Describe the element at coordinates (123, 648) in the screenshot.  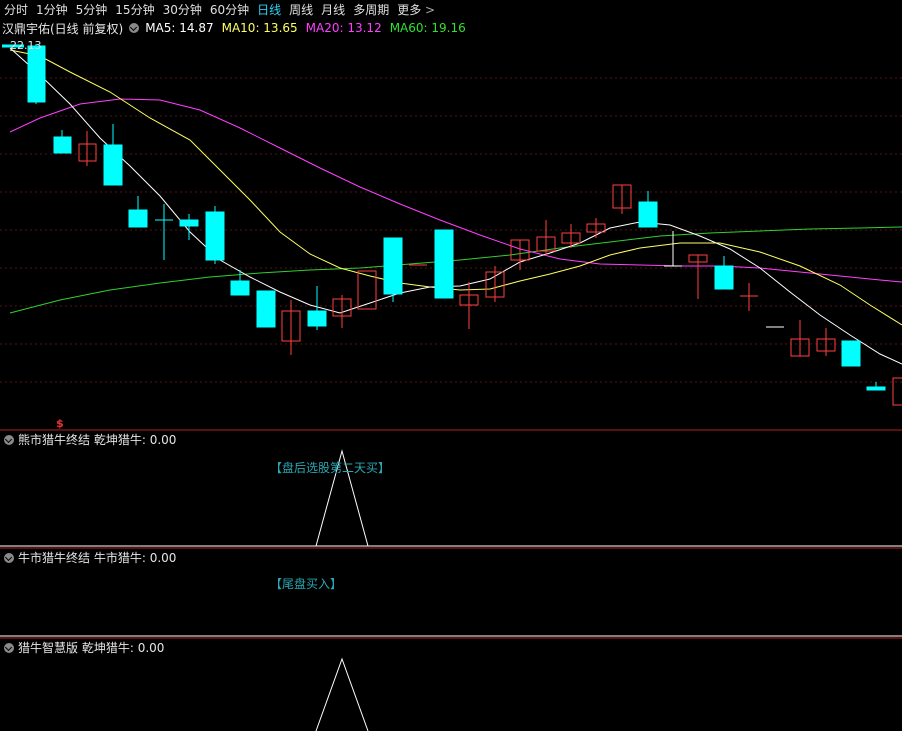
I see `panel-3-subtitle: 乾坤猎牛: 0.00` at that location.